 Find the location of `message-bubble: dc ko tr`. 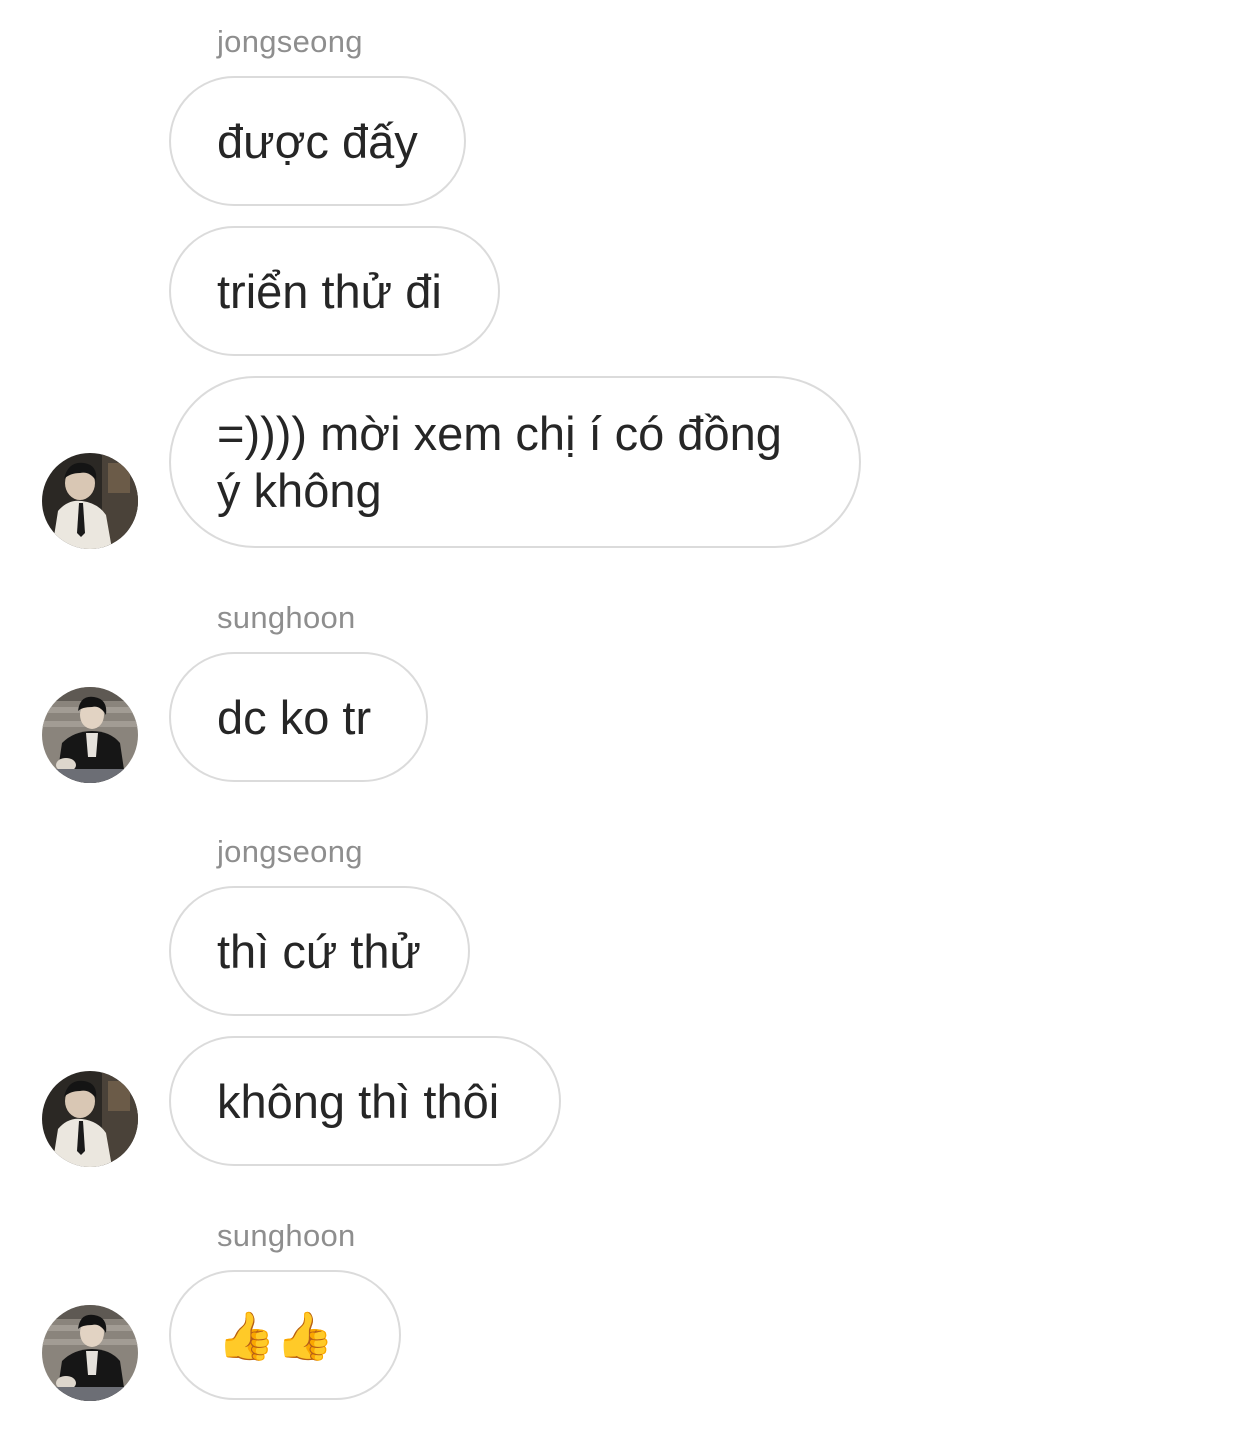

message-bubble: dc ko tr is located at coordinates (298, 717).